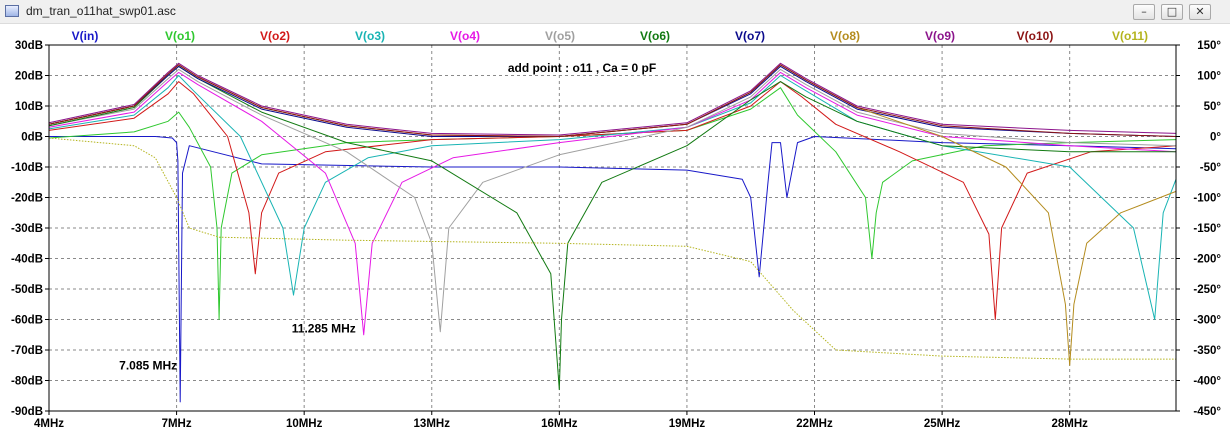 This screenshot has width=1230, height=441. What do you see at coordinates (1207, 199) in the screenshot?
I see `y-right-tick-label: -100°` at bounding box center [1207, 199].